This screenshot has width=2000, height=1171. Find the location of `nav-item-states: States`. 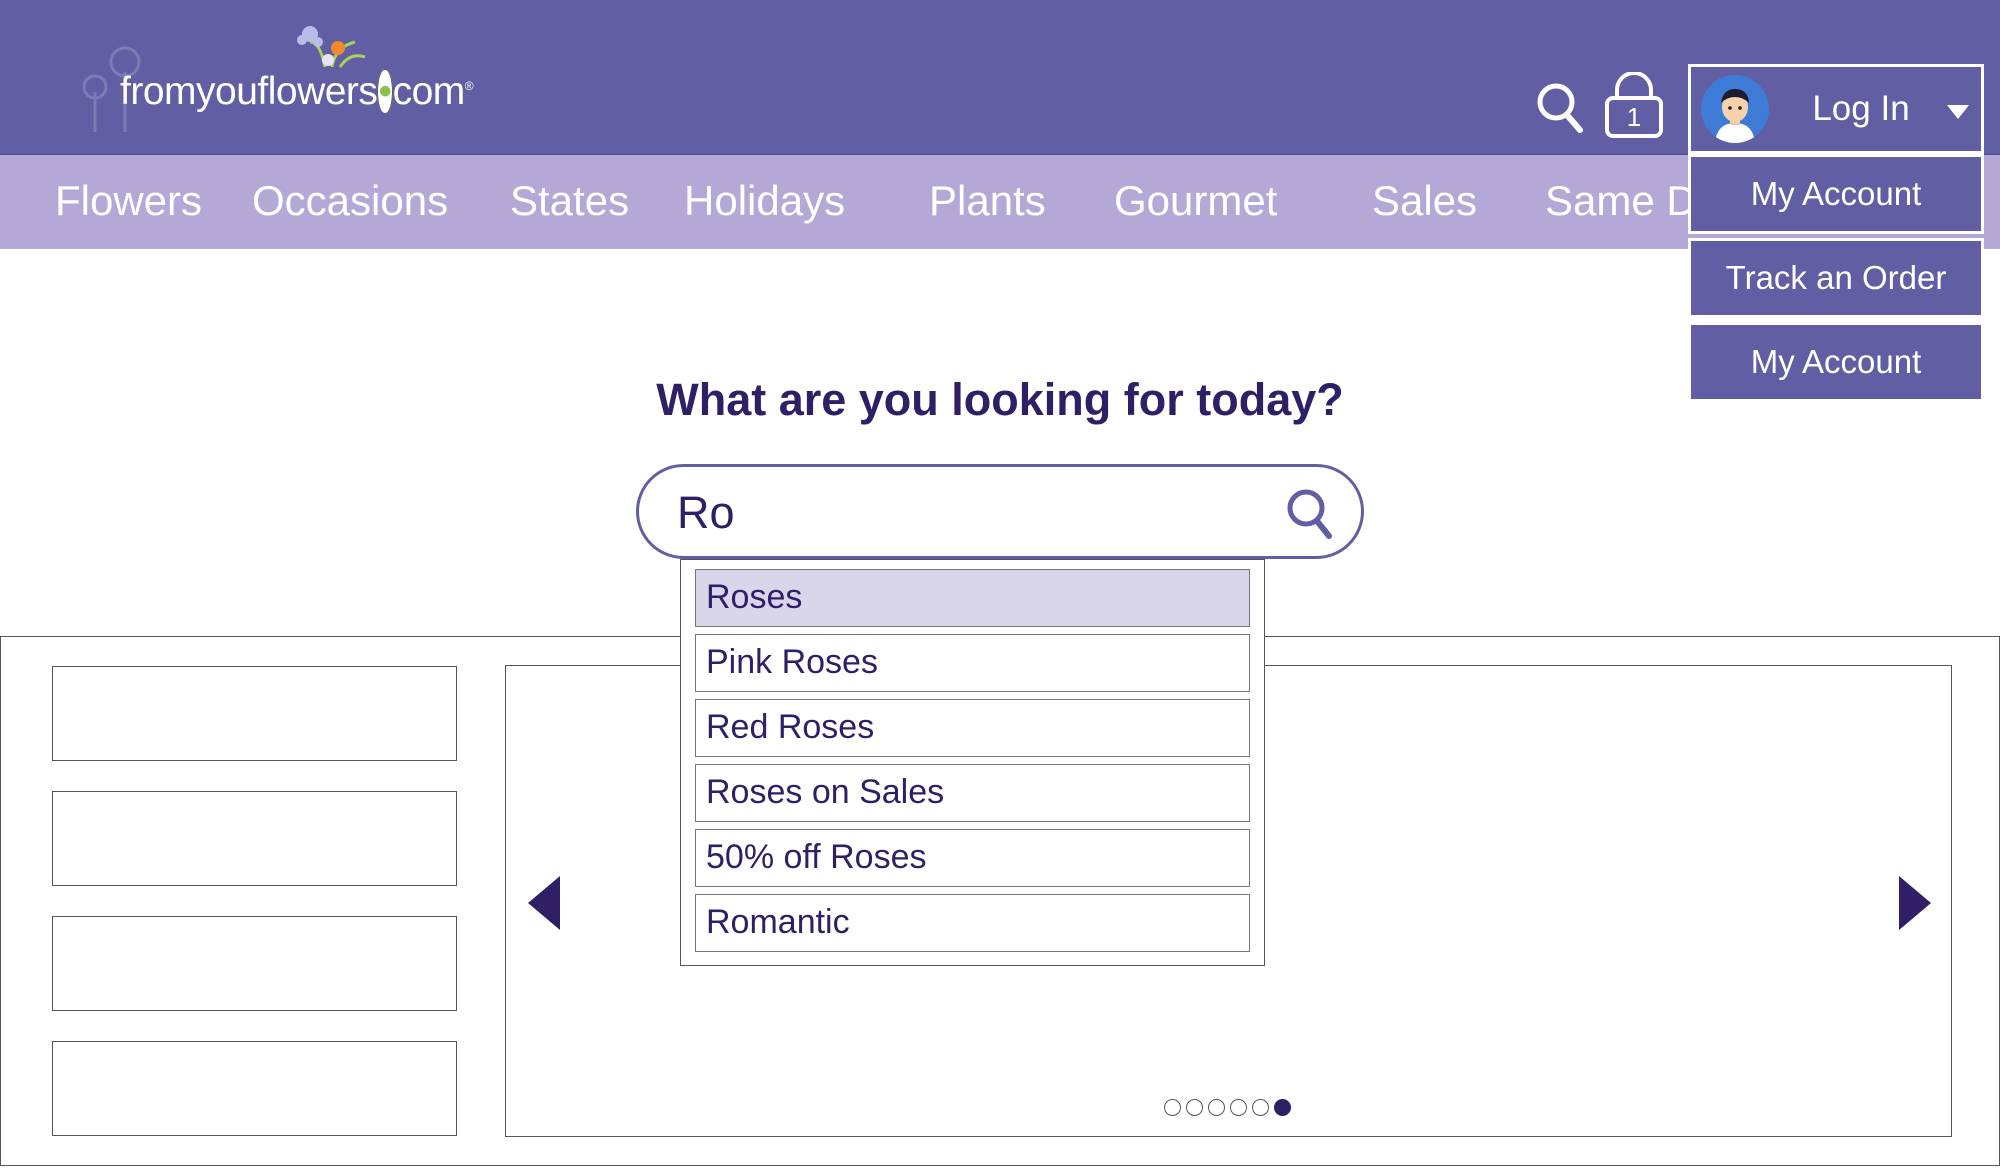

nav-item-states: States is located at coordinates (569, 201).